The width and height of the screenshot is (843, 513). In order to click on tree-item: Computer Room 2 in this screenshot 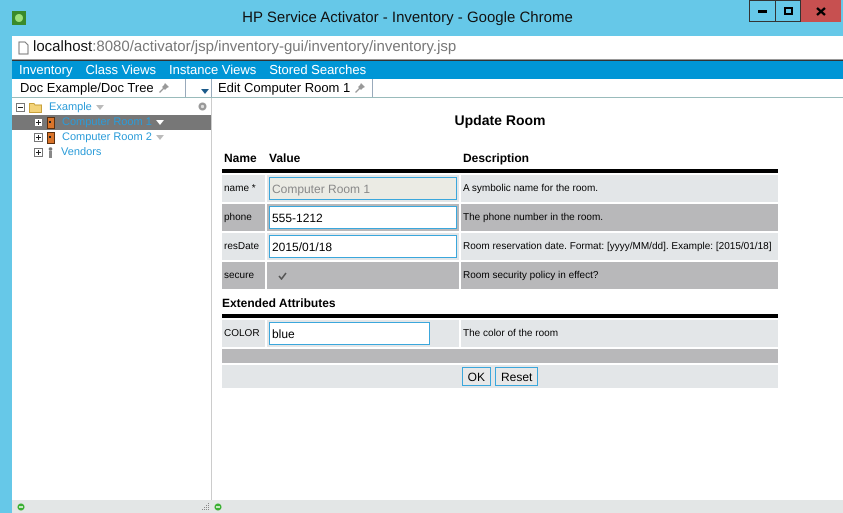, I will do `click(107, 137)`.